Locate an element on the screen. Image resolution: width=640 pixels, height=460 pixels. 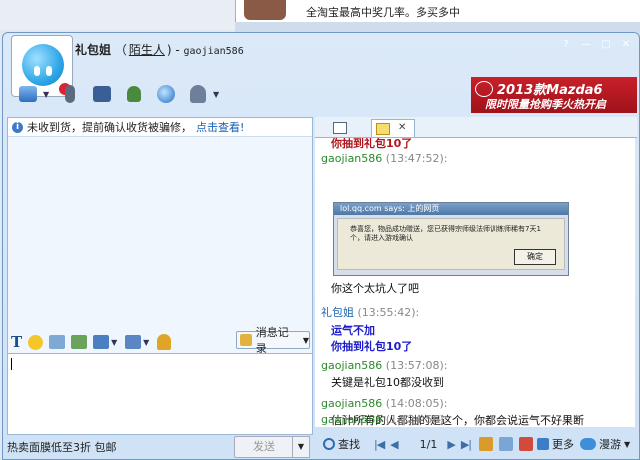
relation-link: 陌生人 is located at coordinates (147, 50).